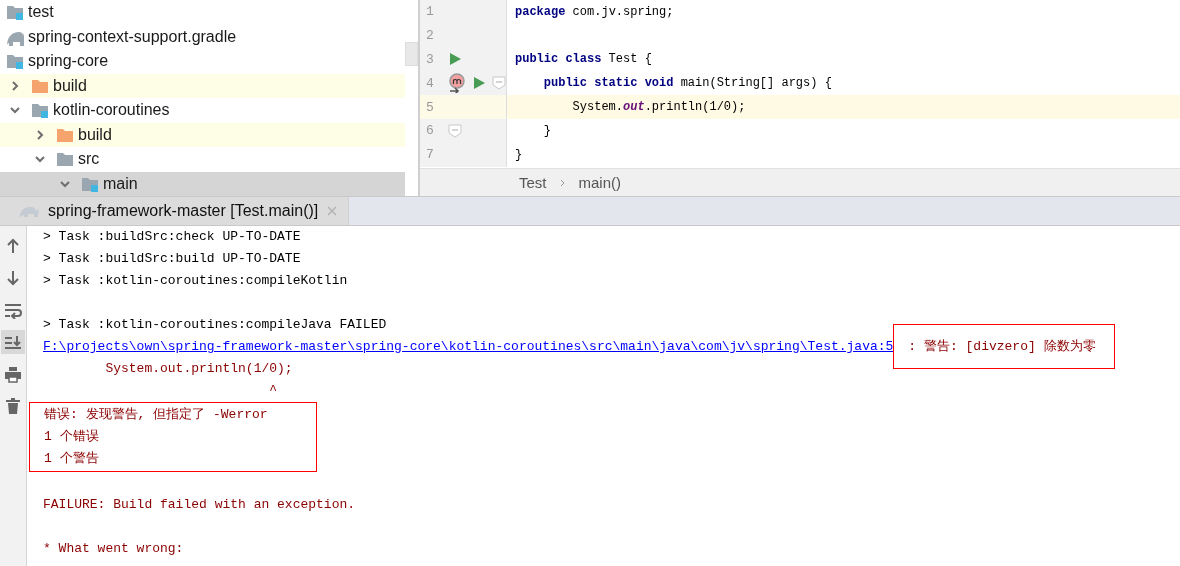 This screenshot has width=1180, height=566. I want to click on console-line: > Task :buildSrc:check UP-TO-DATE, so click(172, 237).